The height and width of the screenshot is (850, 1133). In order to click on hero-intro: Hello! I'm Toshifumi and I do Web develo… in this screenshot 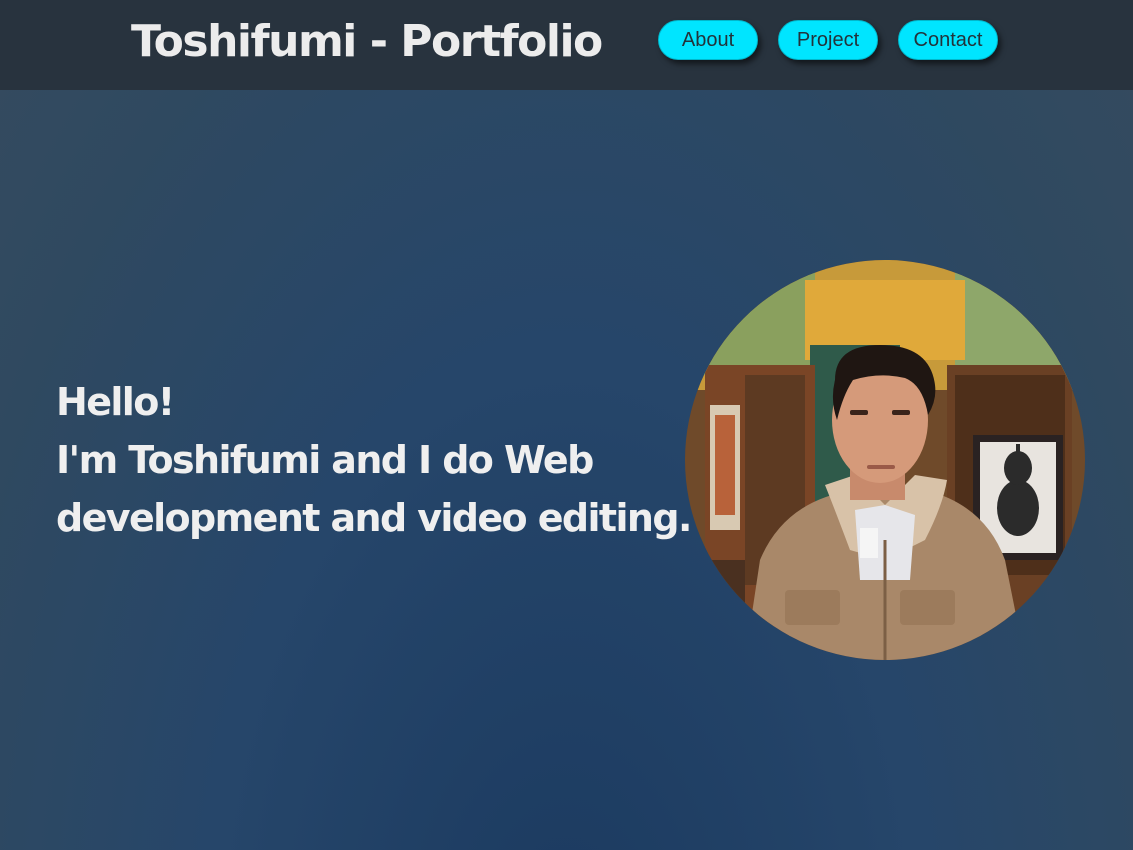, I will do `click(374, 460)`.